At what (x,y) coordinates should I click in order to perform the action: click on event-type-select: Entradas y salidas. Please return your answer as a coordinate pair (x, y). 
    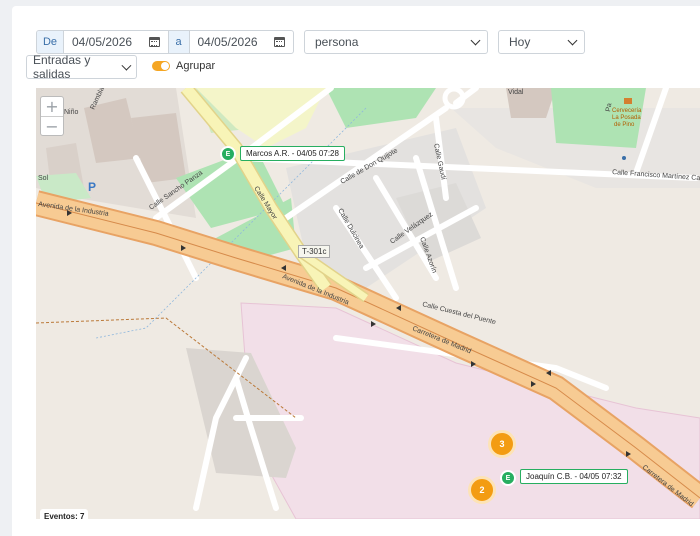
    Looking at the image, I should click on (81, 67).